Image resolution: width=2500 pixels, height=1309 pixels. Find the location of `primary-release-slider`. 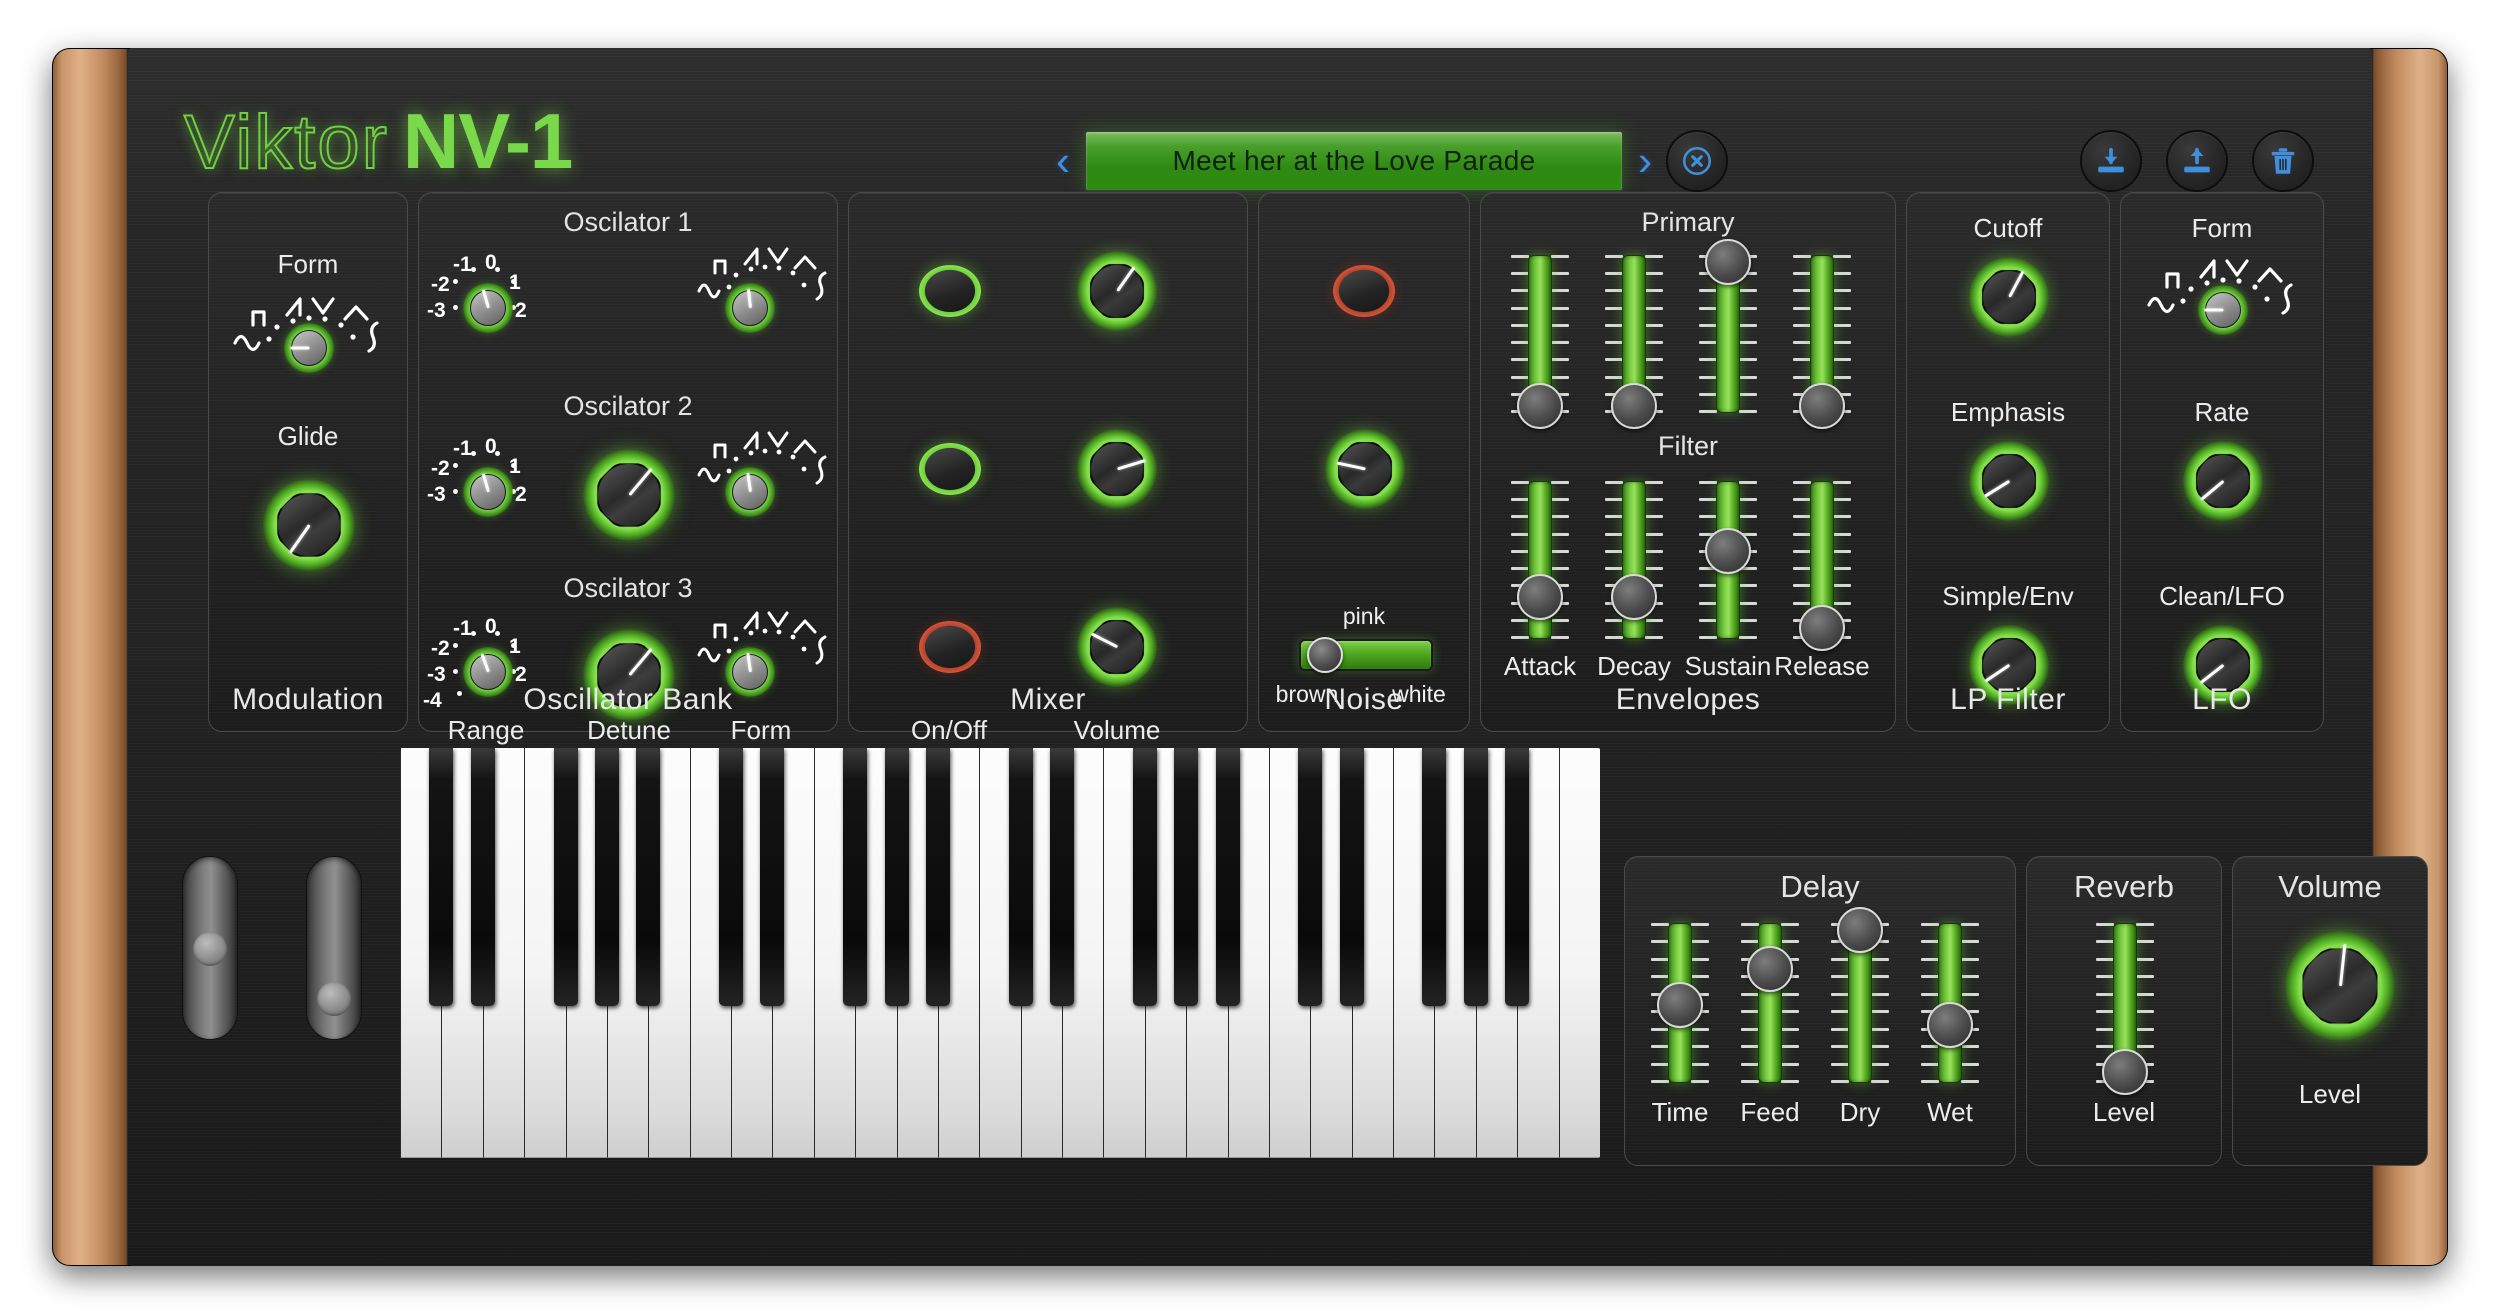

primary-release-slider is located at coordinates (1822, 342).